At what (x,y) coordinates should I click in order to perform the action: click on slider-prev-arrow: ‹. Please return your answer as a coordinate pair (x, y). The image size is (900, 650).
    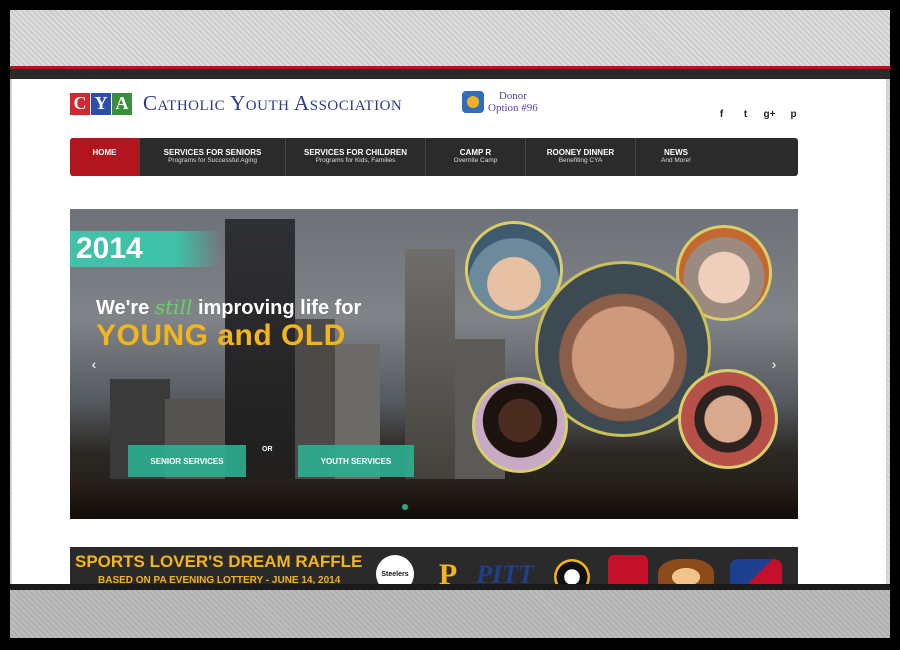
    Looking at the image, I should click on (94, 364).